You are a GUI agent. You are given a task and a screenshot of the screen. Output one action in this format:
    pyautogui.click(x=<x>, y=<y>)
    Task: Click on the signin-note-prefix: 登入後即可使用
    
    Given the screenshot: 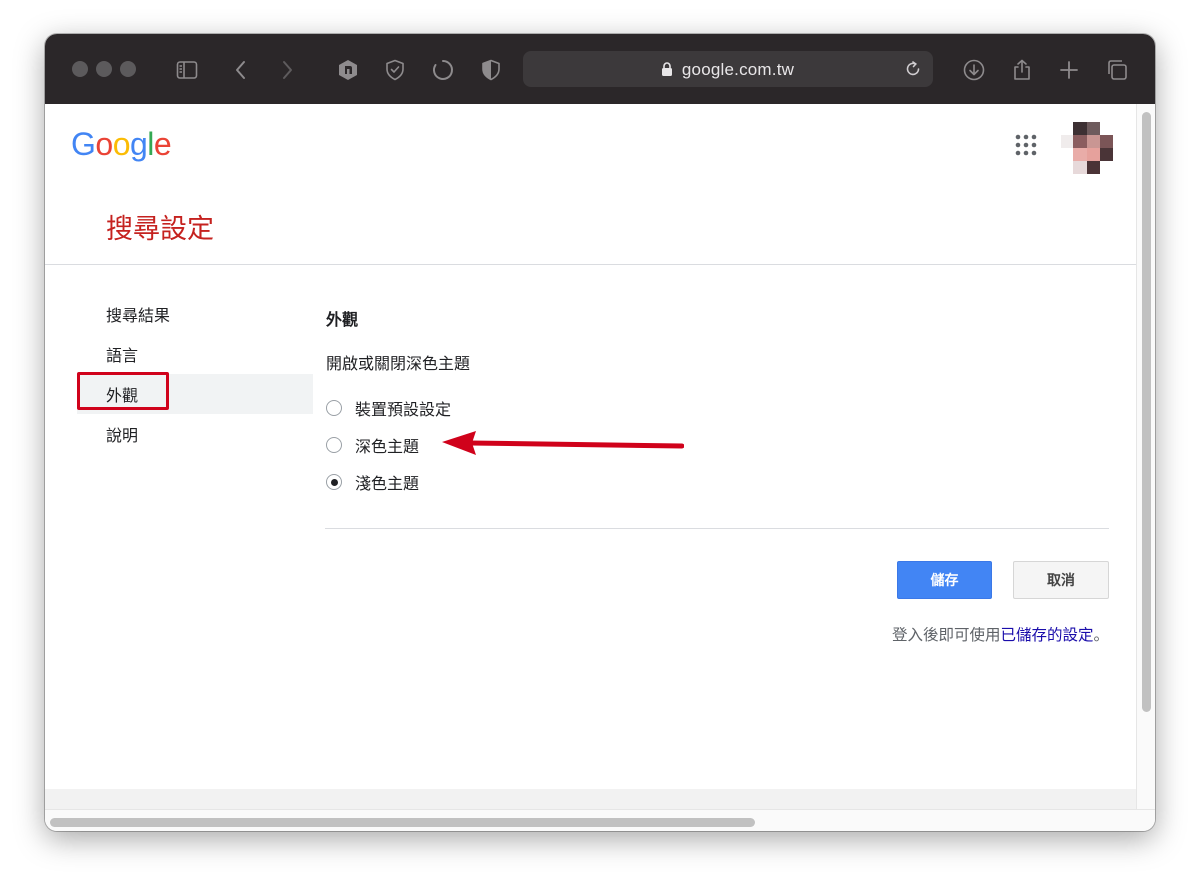 What is the action you would take?
    pyautogui.click(x=946, y=635)
    